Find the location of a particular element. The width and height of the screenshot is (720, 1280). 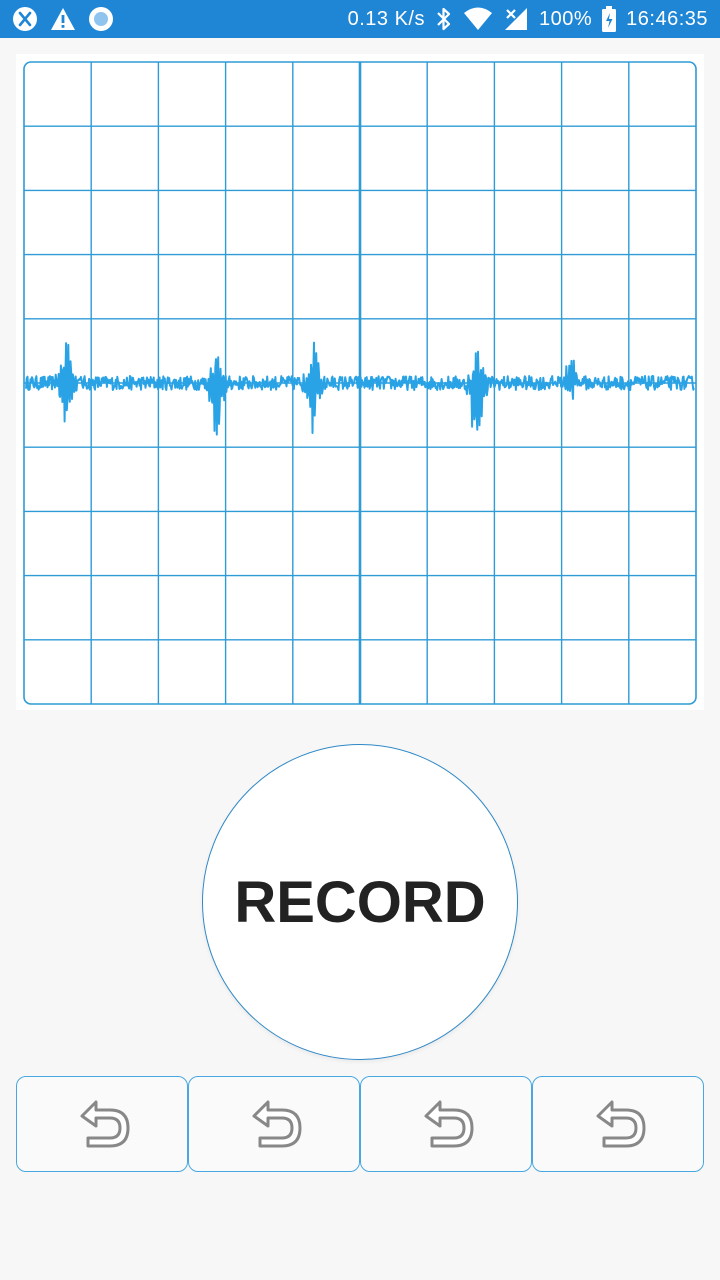

status-right: 0.13 K/s 100% 16:46:35 is located at coordinates (528, 19).